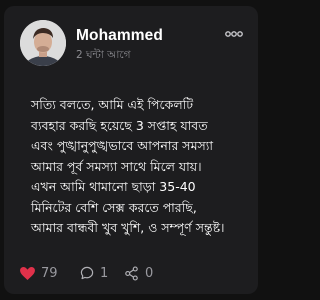  I want to click on post-body-line: এখন আমি থামানো ছাড়া 35-40, so click(113, 186).